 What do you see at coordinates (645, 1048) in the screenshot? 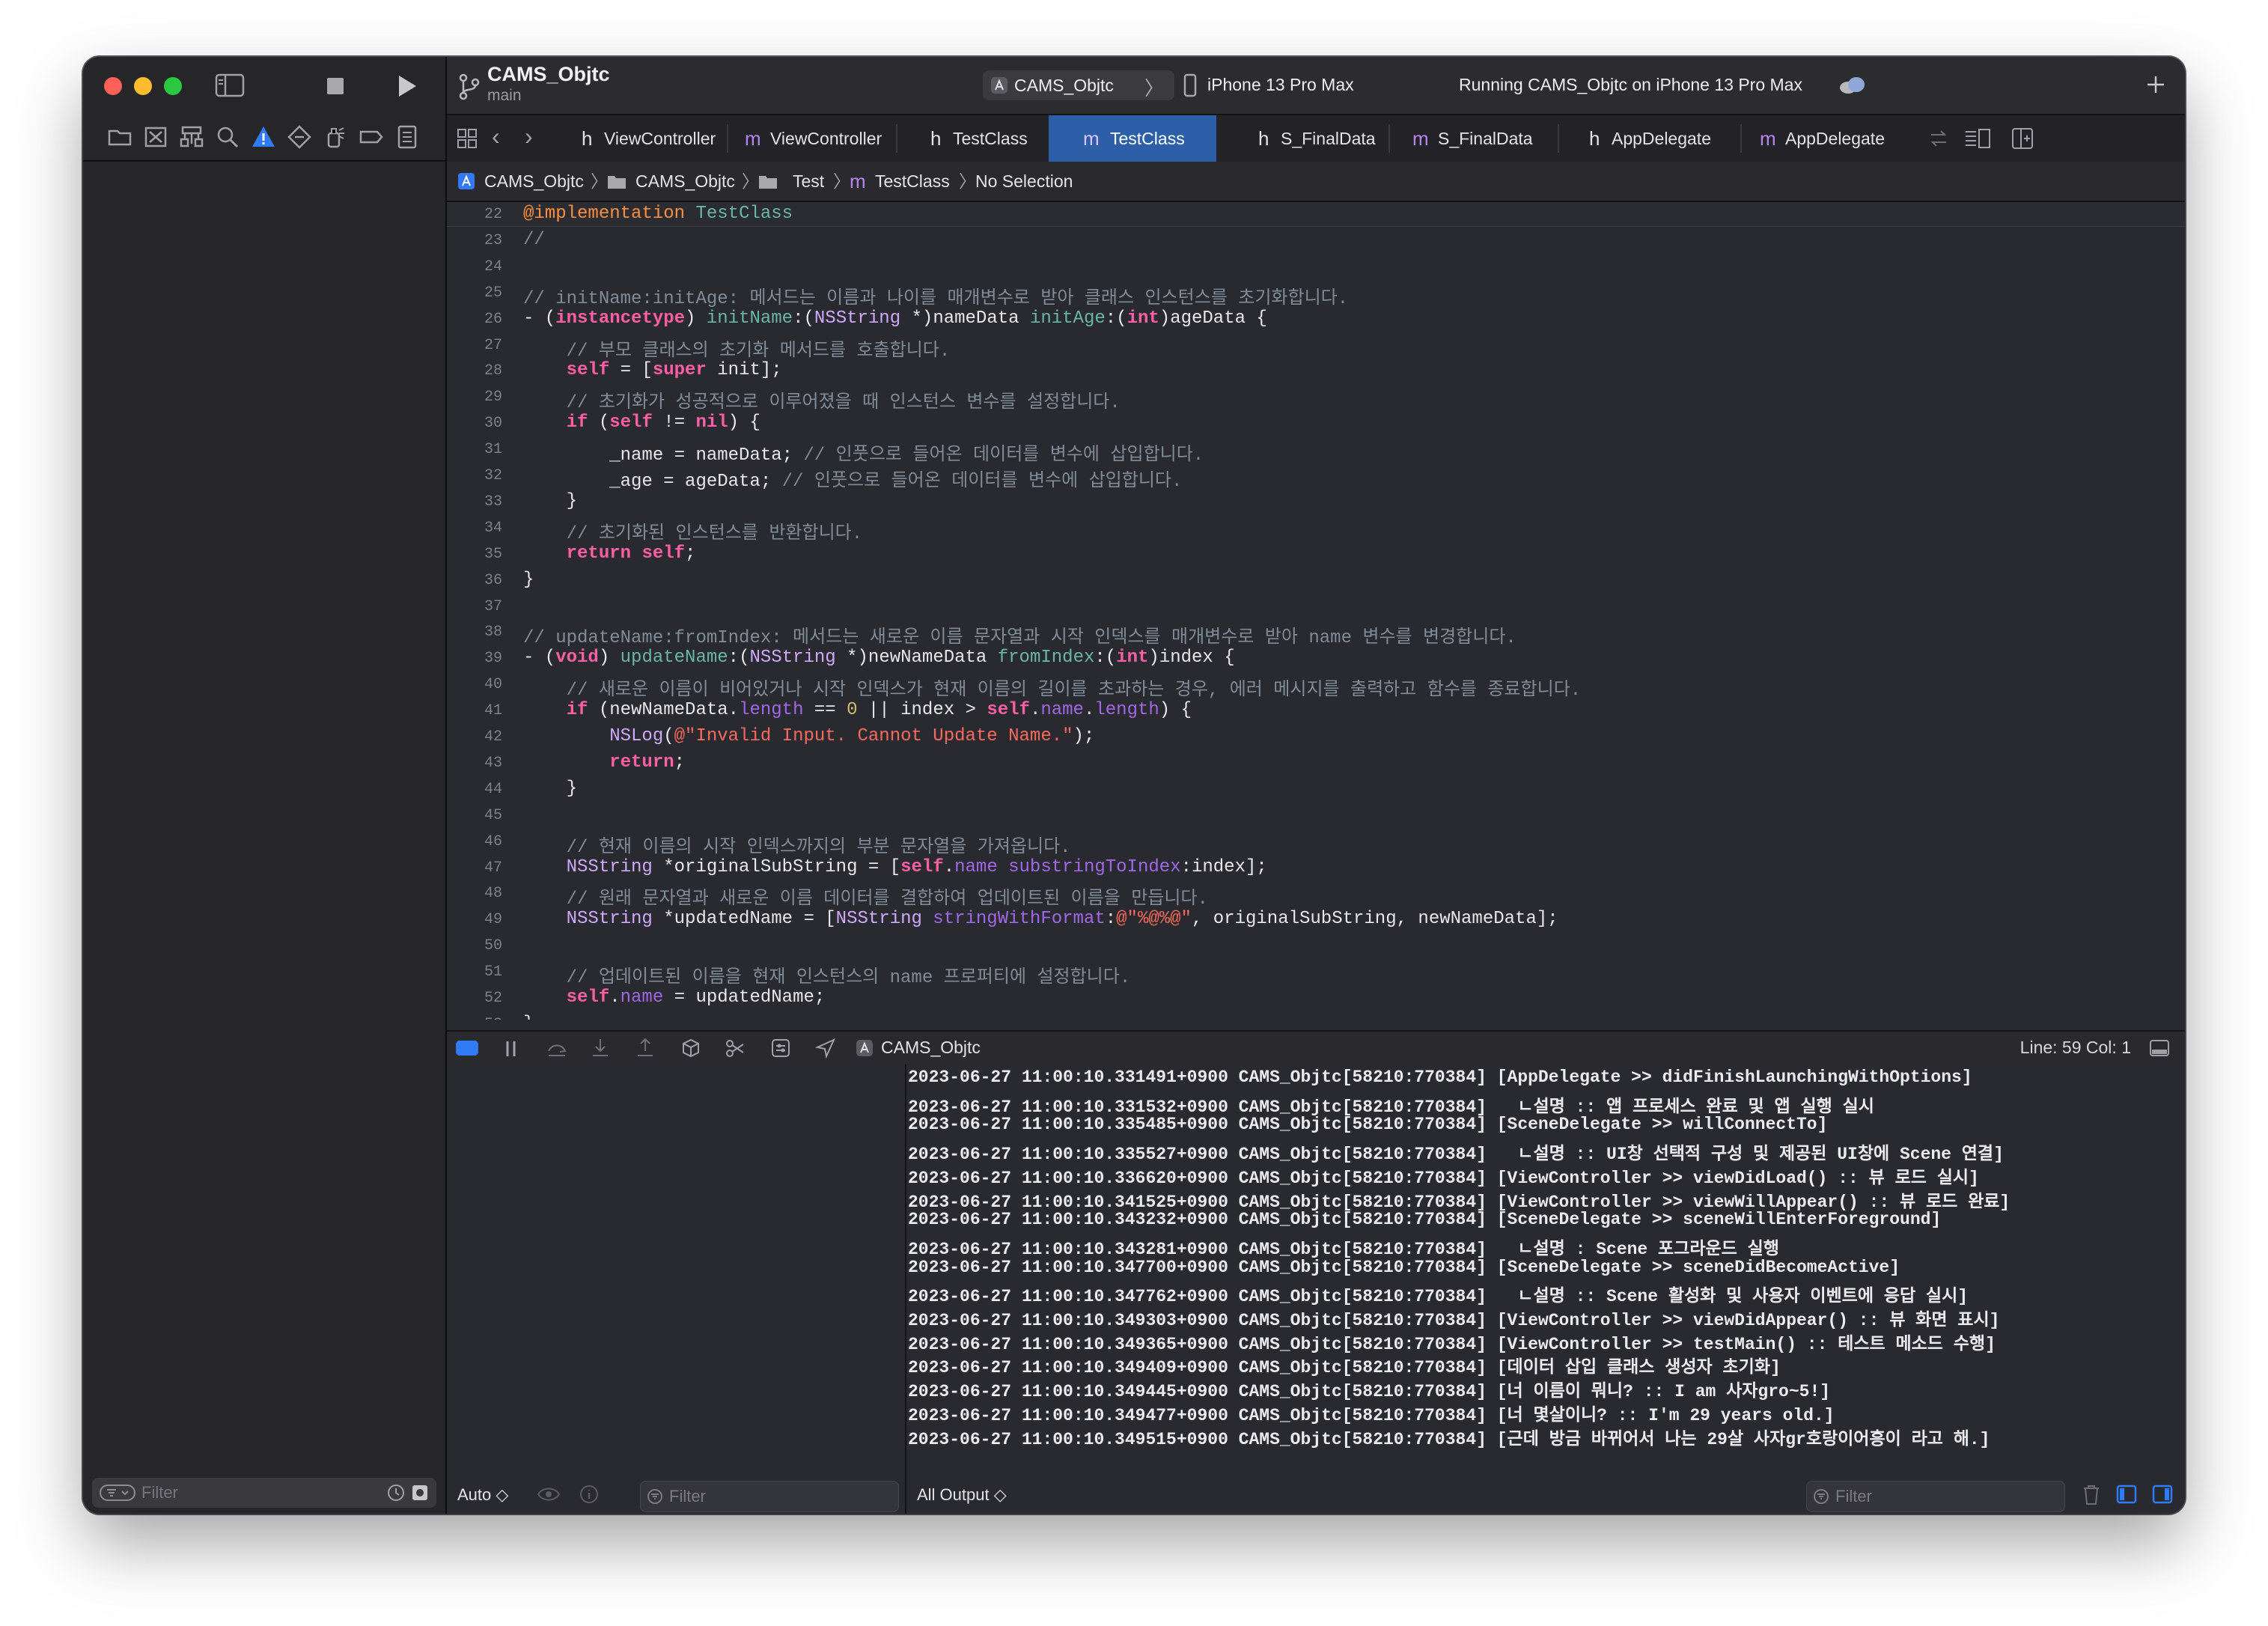
I see `step-out-icon` at bounding box center [645, 1048].